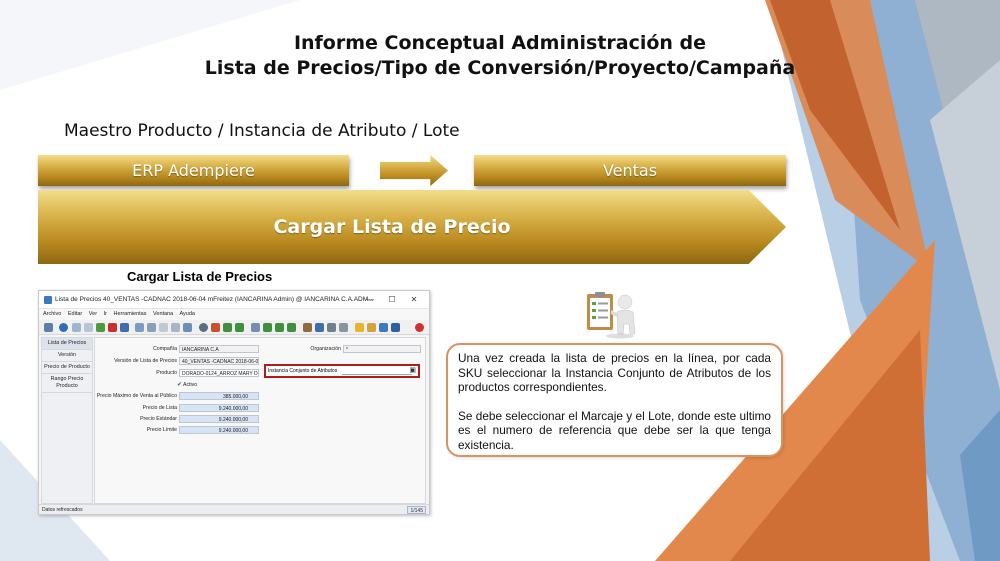 The height and width of the screenshot is (561, 1000). Describe the element at coordinates (93, 314) in the screenshot. I see `menu-ver: Ver` at that location.